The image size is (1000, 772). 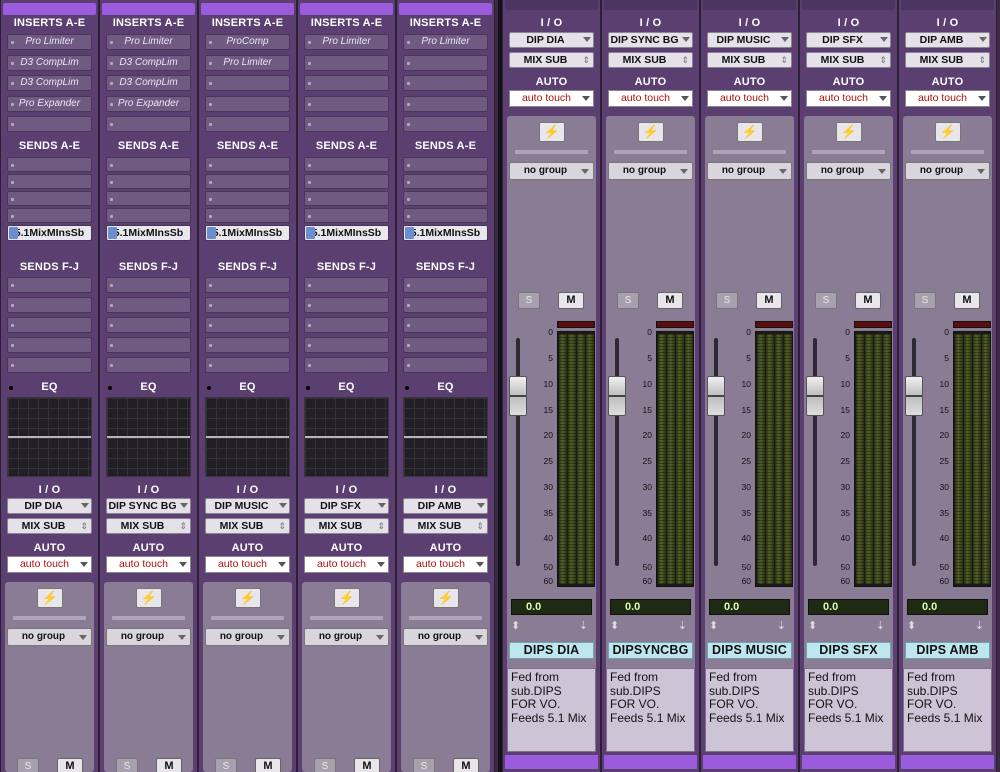 What do you see at coordinates (49, 62) in the screenshot?
I see `insert-slot: D3 CompLim` at bounding box center [49, 62].